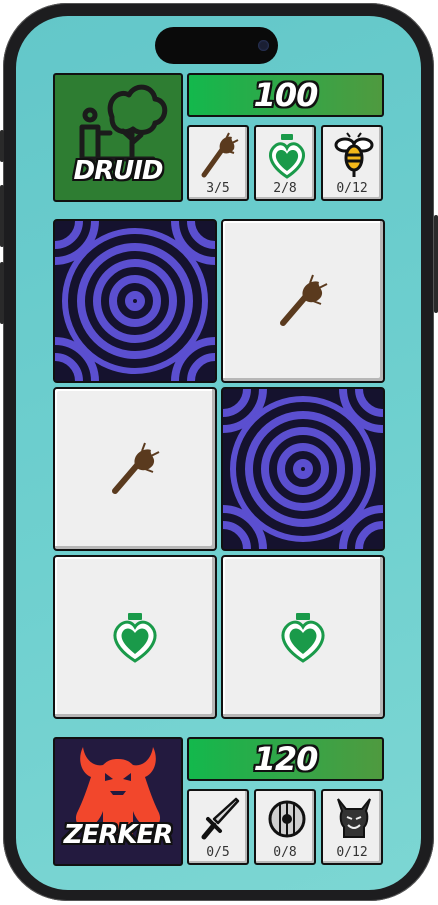 The image size is (438, 905). I want to click on zerker-item-warrior: 0/12, so click(352, 827).